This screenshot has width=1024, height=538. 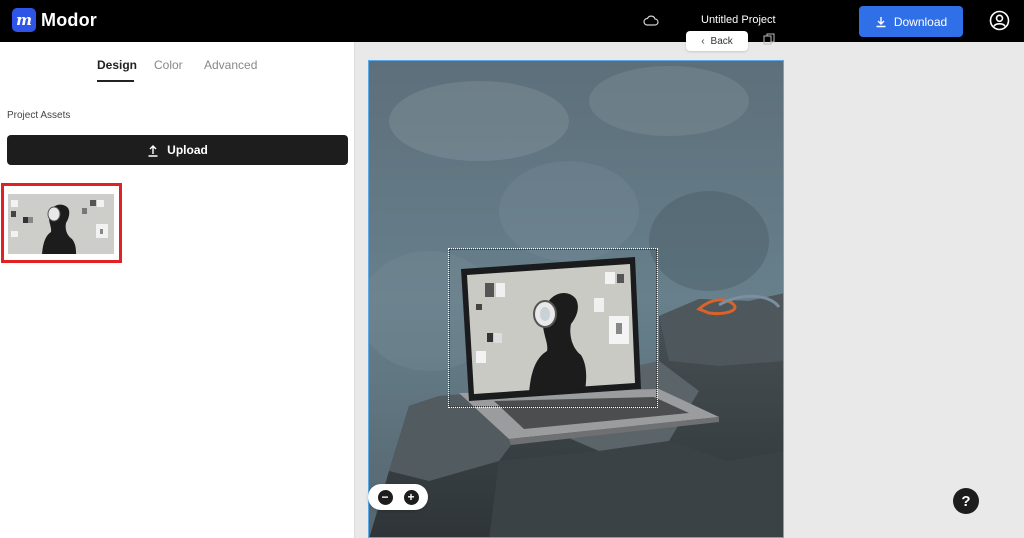 What do you see at coordinates (117, 65) in the screenshot?
I see `tab-design: Design` at bounding box center [117, 65].